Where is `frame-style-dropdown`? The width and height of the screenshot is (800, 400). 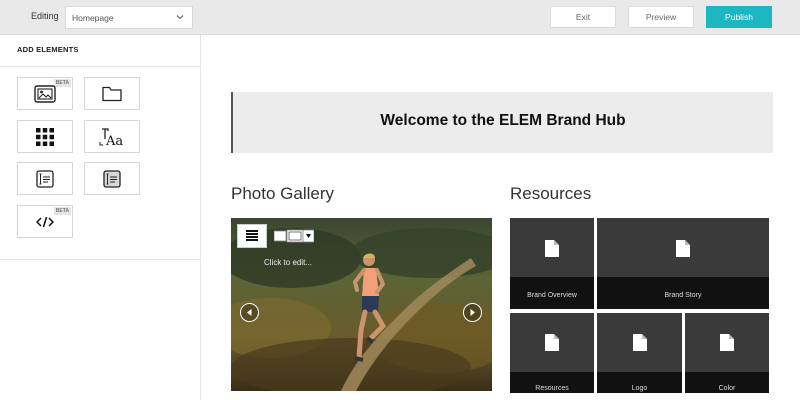
frame-style-dropdown is located at coordinates (294, 236).